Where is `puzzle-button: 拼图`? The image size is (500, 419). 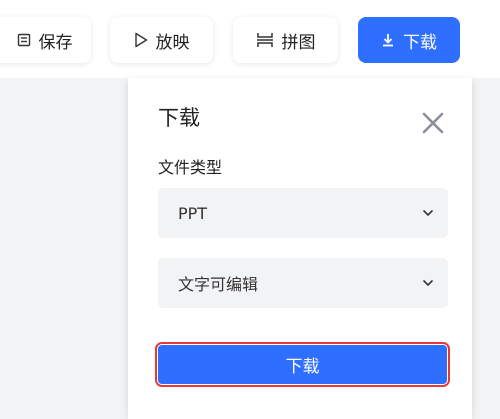
puzzle-button: 拼图 is located at coordinates (285, 40).